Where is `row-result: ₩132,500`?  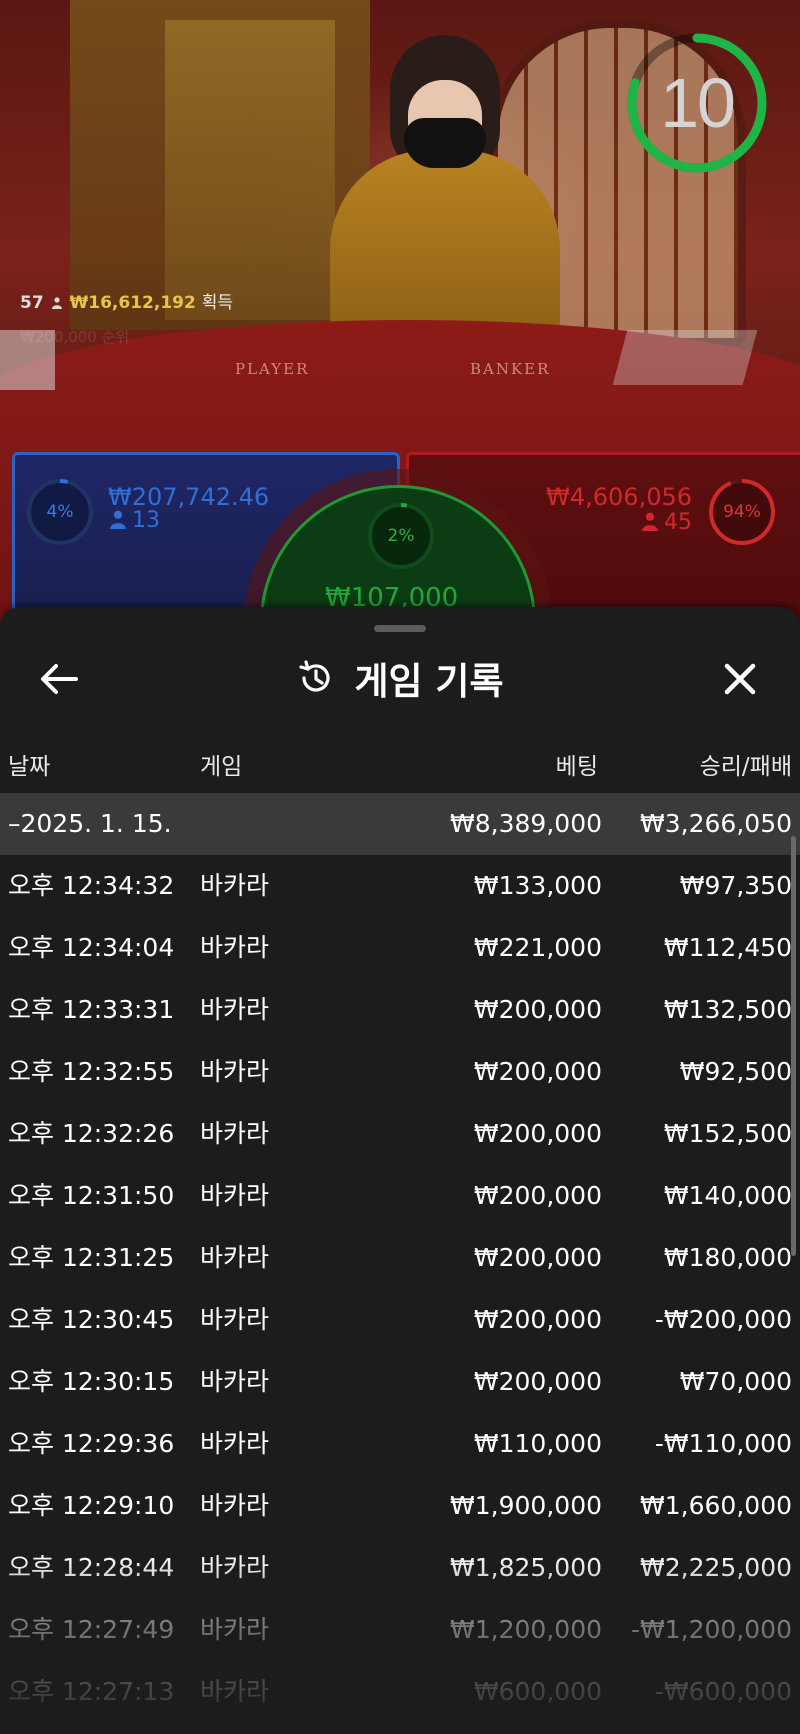 row-result: ₩132,500 is located at coordinates (727, 1009).